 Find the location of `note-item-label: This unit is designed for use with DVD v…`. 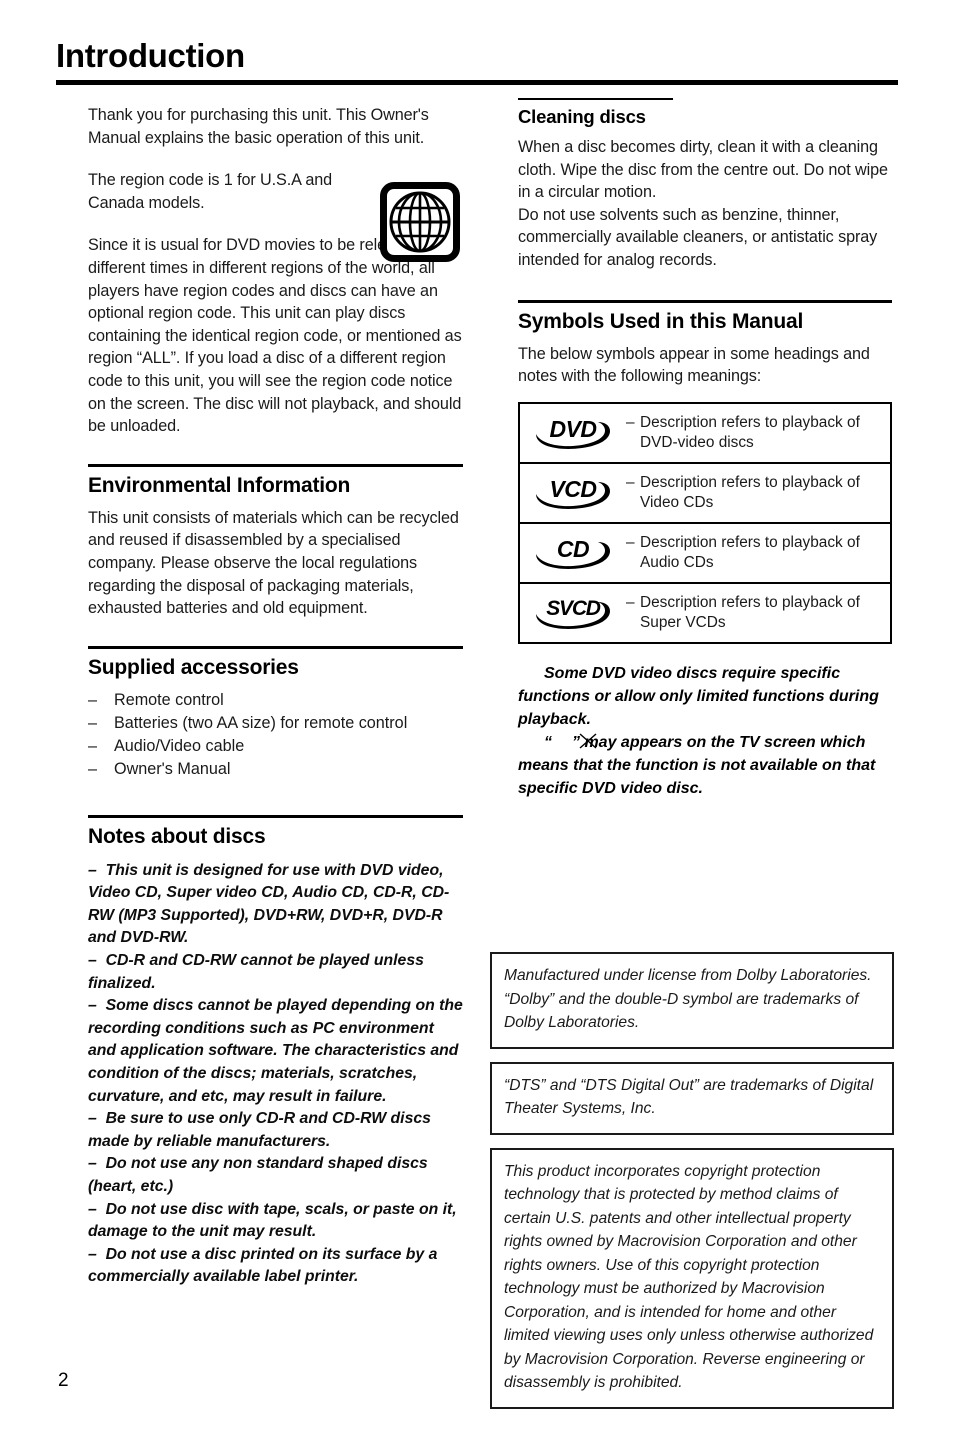

note-item-label: This unit is designed for use with DVD v… is located at coordinates (269, 904).